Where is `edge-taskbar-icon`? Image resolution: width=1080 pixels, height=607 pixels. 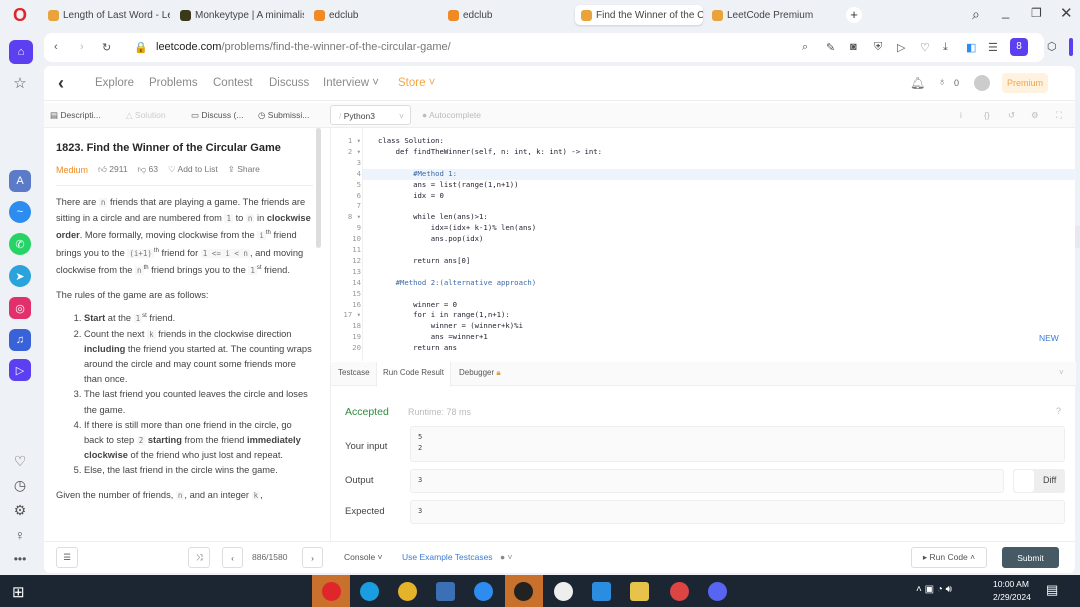 edge-taskbar-icon is located at coordinates (369, 591).